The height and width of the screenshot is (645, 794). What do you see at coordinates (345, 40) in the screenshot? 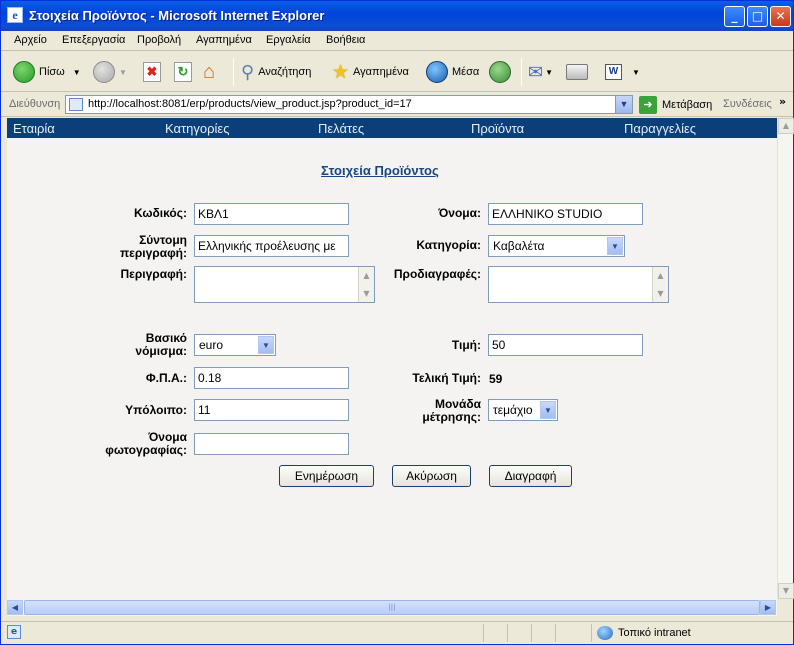
I see `menu-help: Βοήθεια` at bounding box center [345, 40].